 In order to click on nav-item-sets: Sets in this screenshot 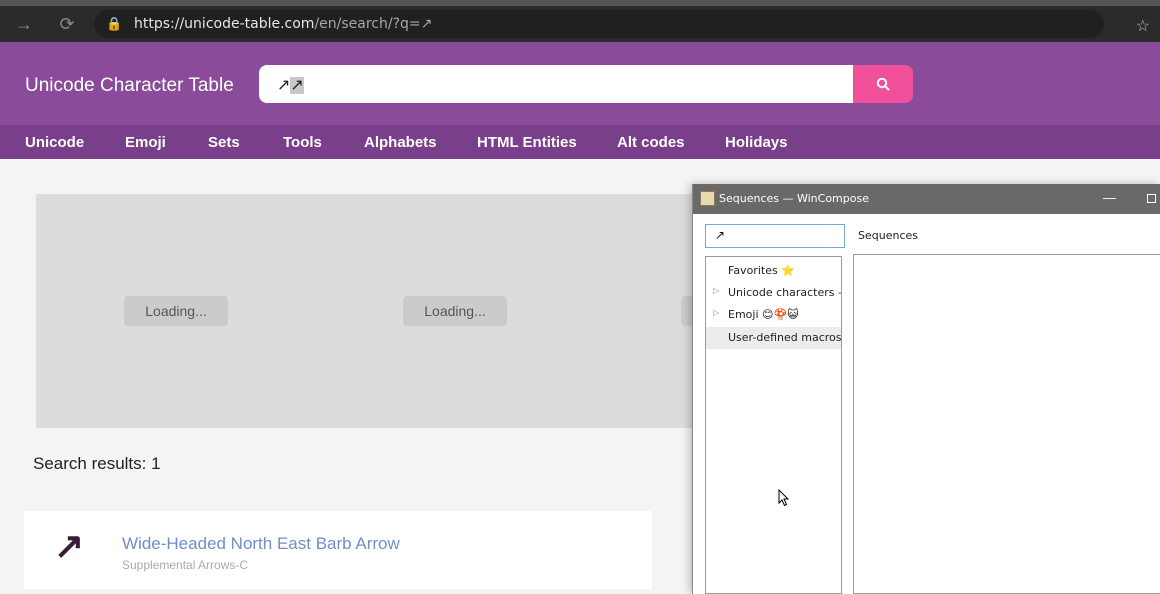, I will do `click(224, 142)`.